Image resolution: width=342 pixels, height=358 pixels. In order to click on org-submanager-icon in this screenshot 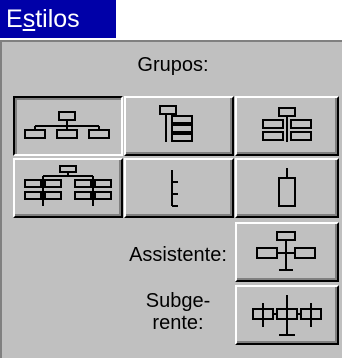, I will do `click(287, 315)`.